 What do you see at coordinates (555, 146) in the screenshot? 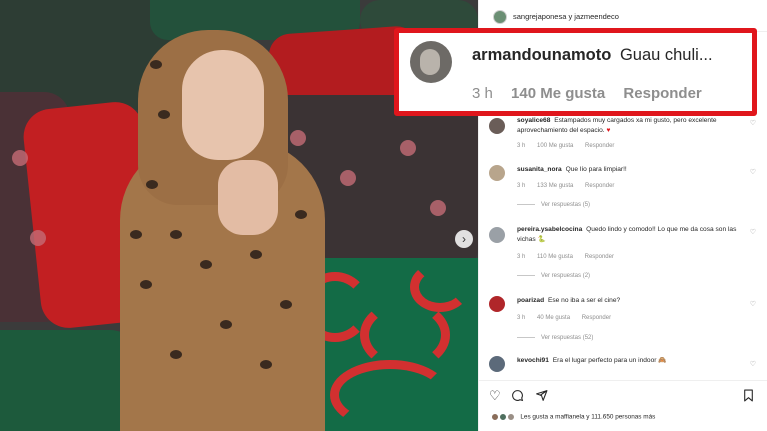
I see `comment-likes: 100 Me gusta` at bounding box center [555, 146].